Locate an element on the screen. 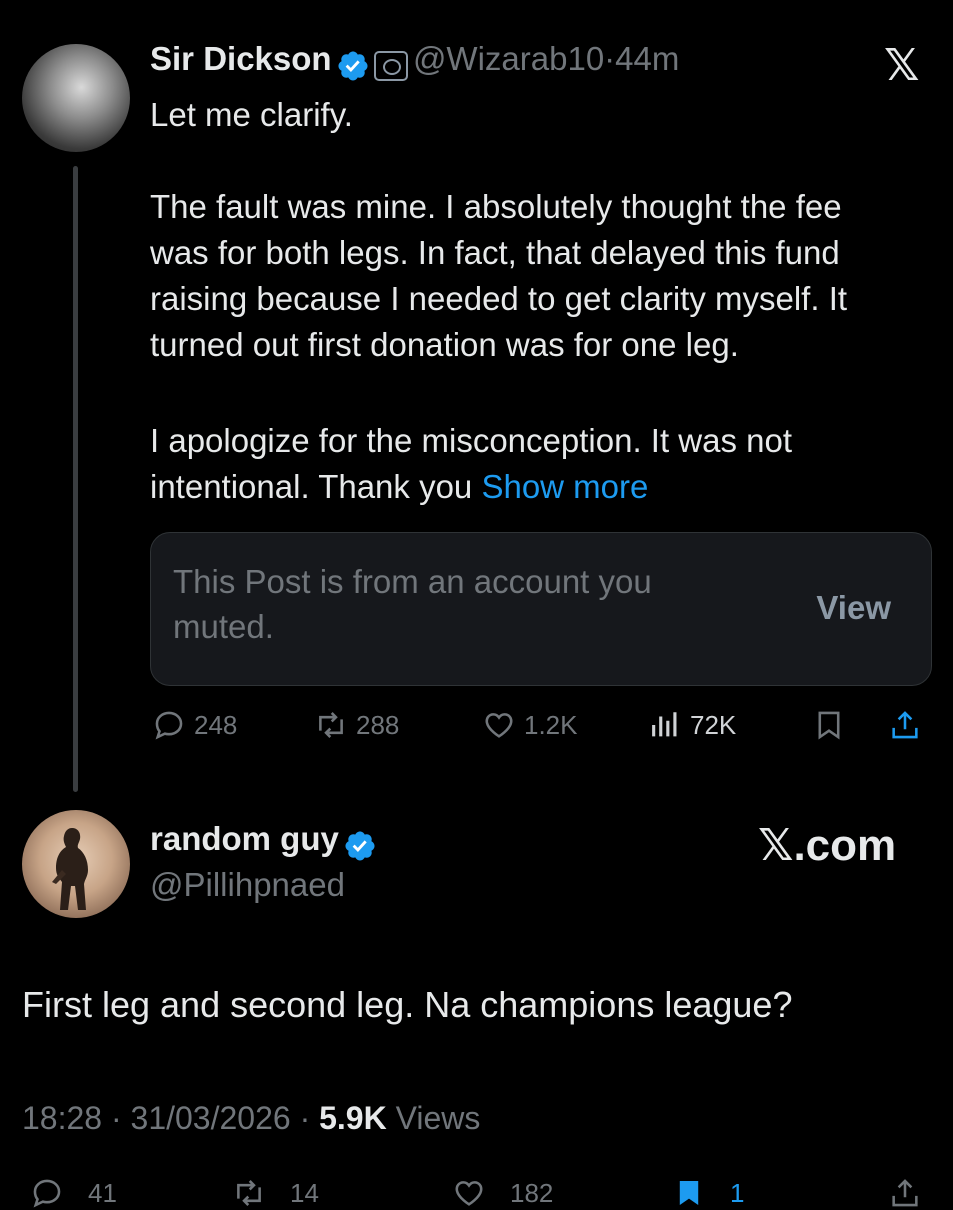 The image size is (953, 1210). tweet2-name-row: random guy is located at coordinates (263, 841).